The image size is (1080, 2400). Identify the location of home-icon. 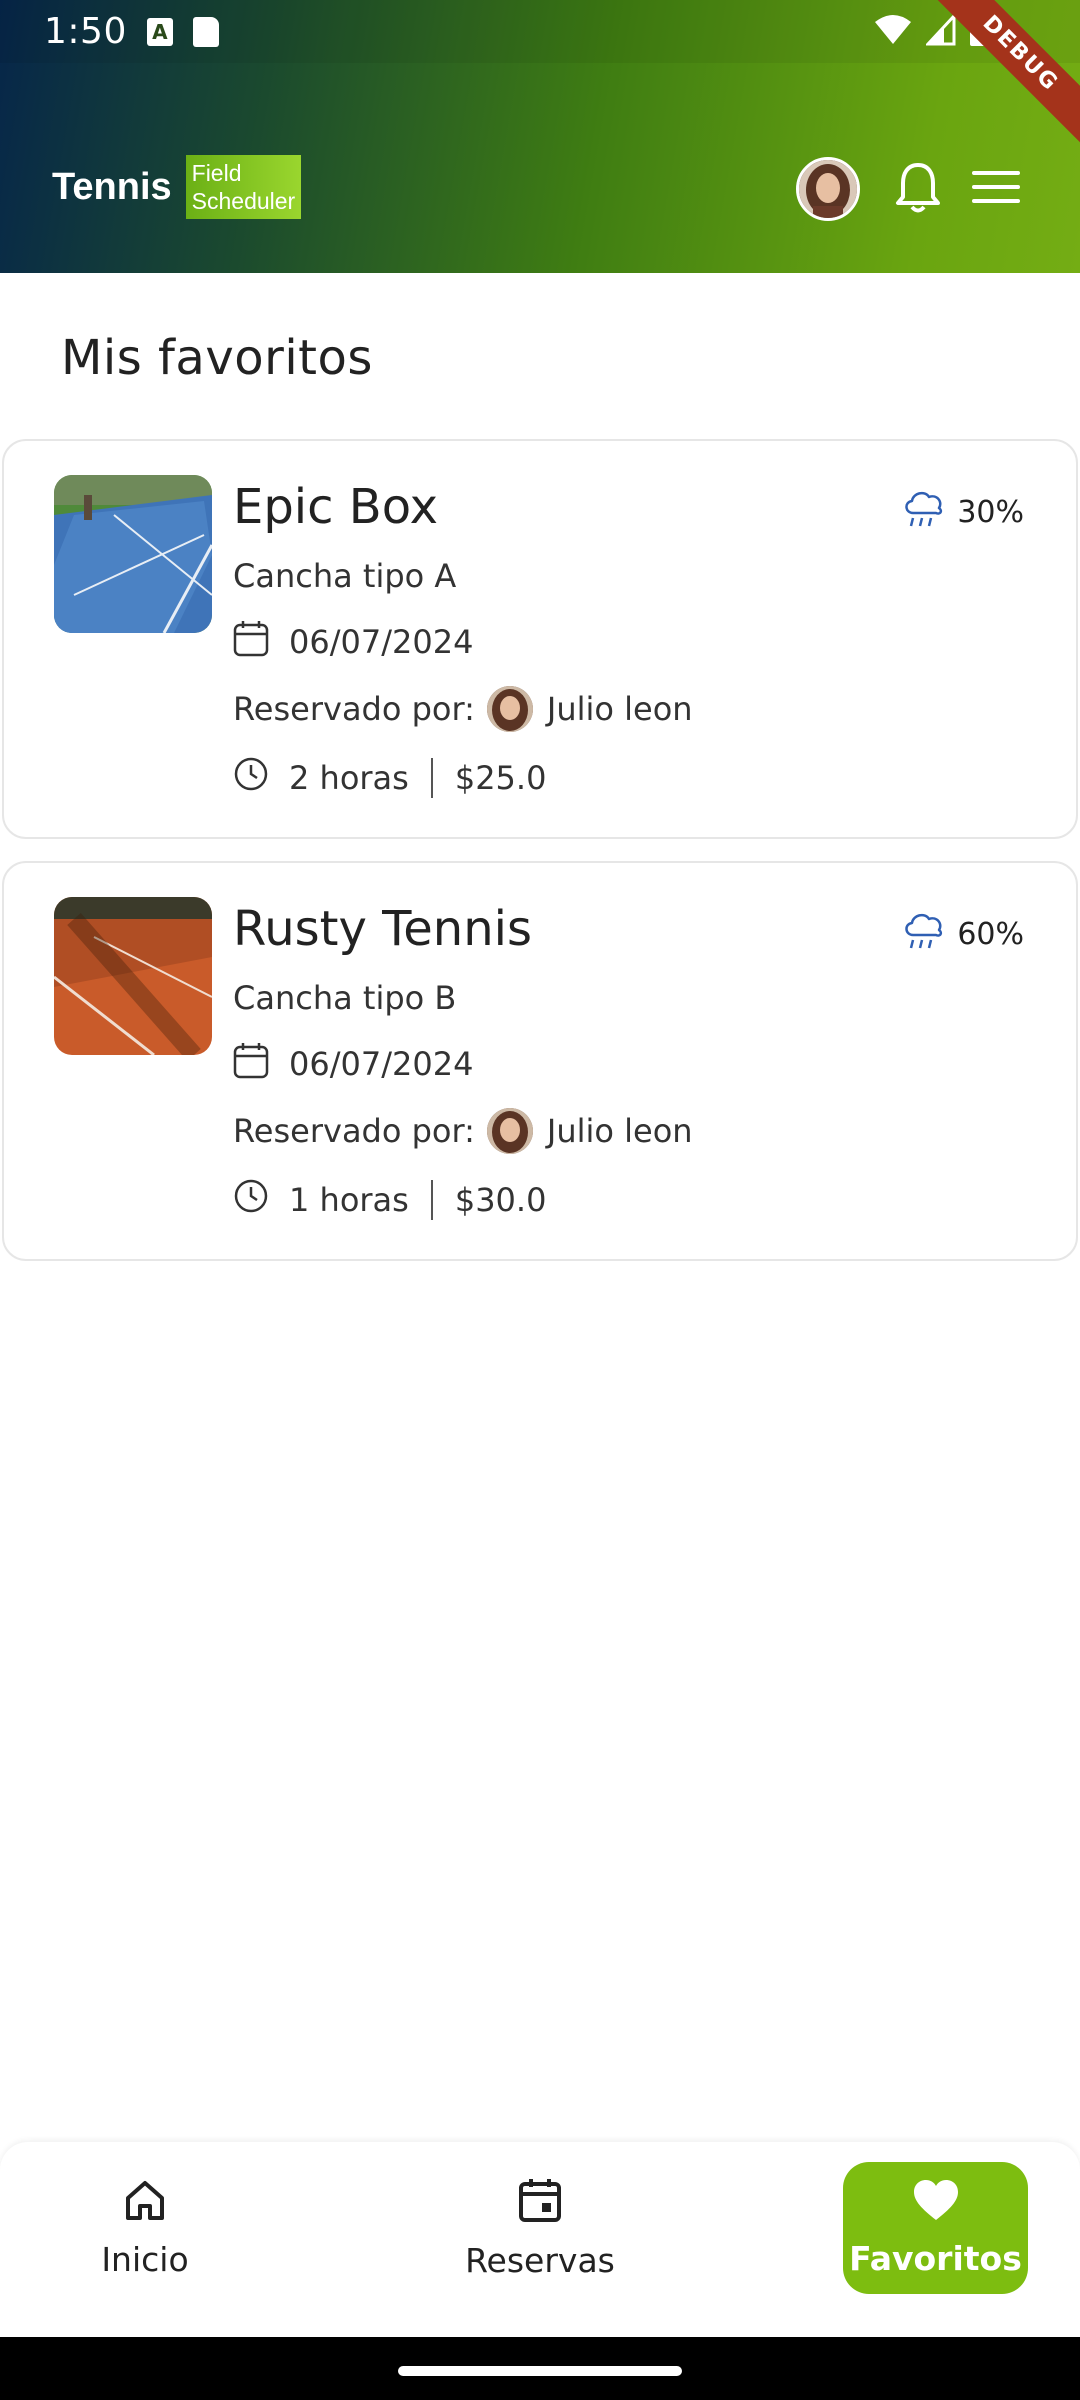
(145, 2204).